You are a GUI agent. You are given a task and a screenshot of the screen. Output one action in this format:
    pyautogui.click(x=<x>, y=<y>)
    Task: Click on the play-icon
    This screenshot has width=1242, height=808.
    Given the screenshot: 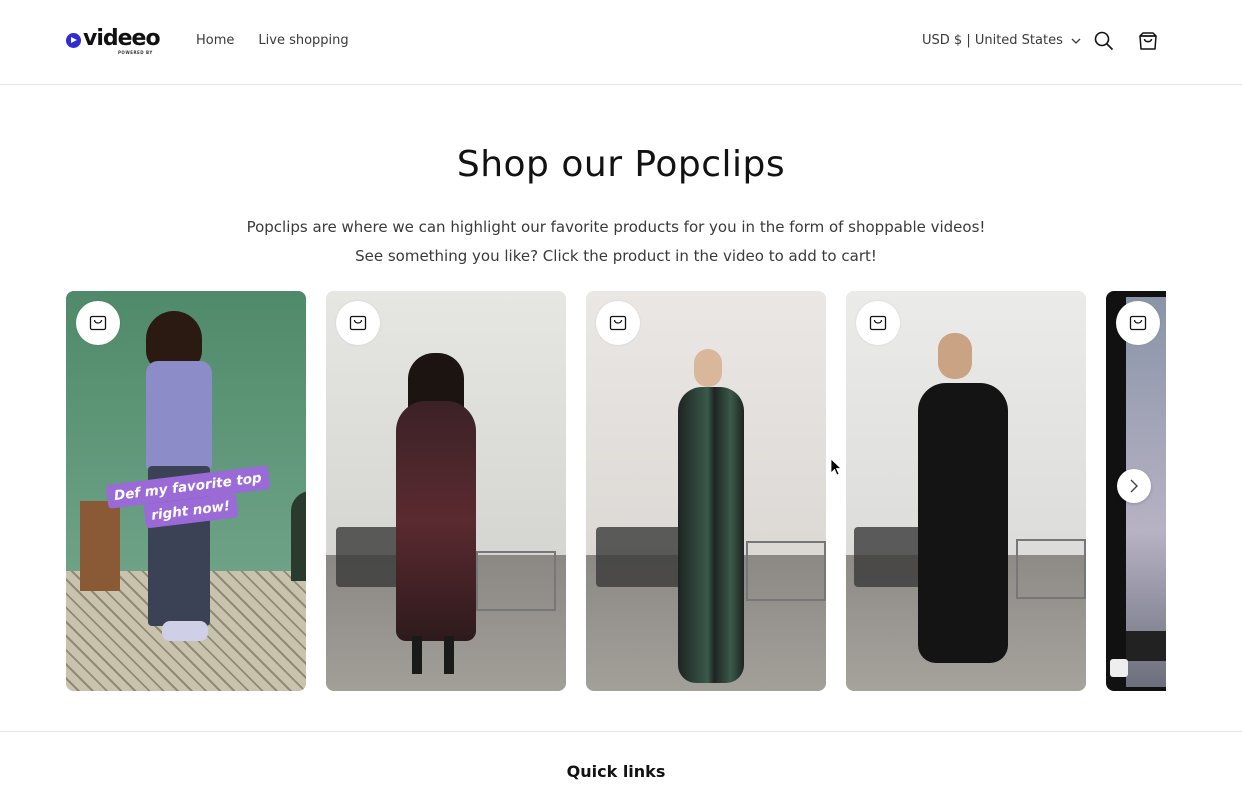 What is the action you would take?
    pyautogui.click(x=73, y=40)
    